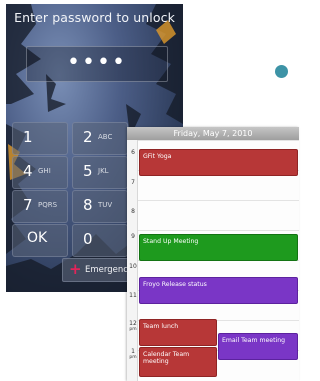 The width and height of the screenshot is (320, 381). I want to click on key-8: 8 TUV, so click(100, 206).